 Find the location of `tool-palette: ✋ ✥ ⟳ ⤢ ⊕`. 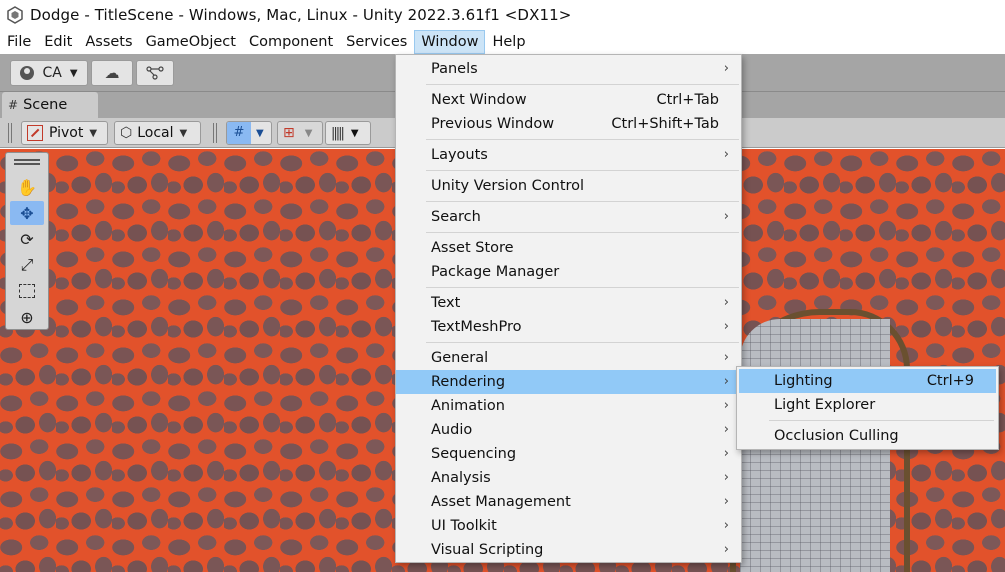

tool-palette: ✋ ✥ ⟳ ⤢ ⊕ is located at coordinates (27, 241).